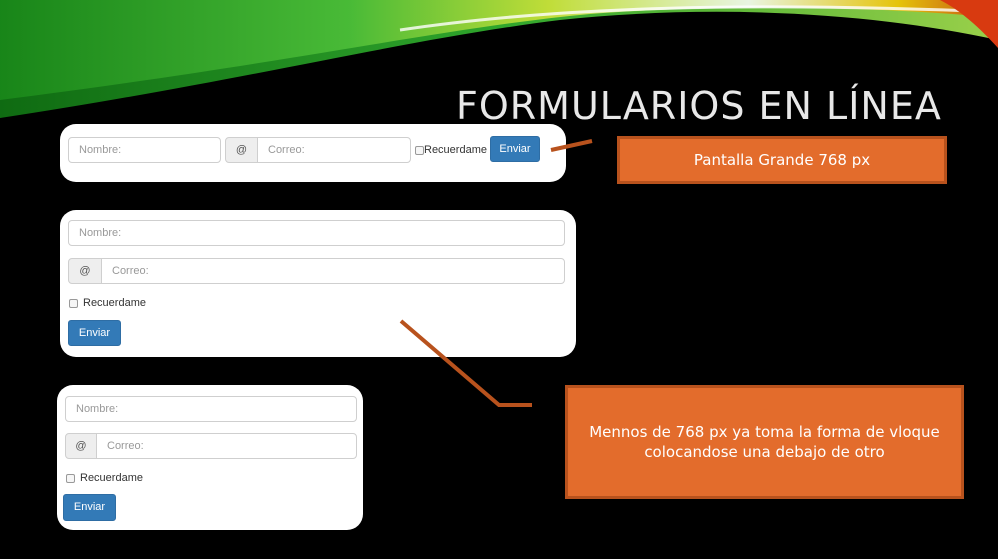  I want to click on callout-large-screen: Pantalla Grande 768 px, so click(782, 160).